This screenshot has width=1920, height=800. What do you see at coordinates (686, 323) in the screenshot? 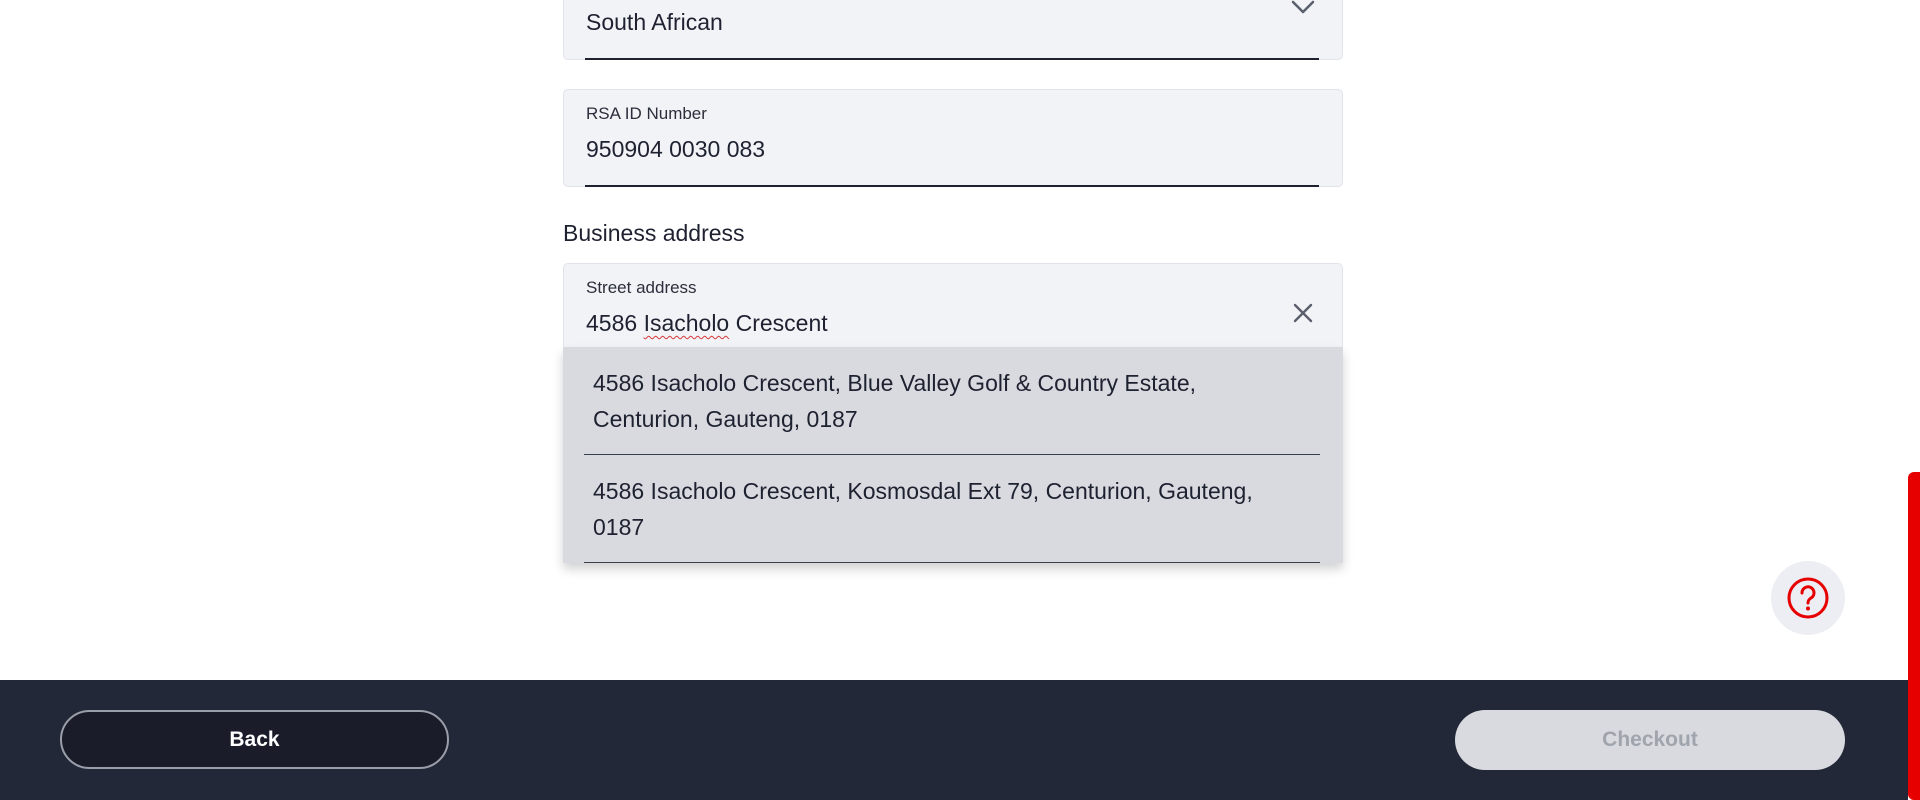
I see `spellcheck-word: Isacholo` at bounding box center [686, 323].